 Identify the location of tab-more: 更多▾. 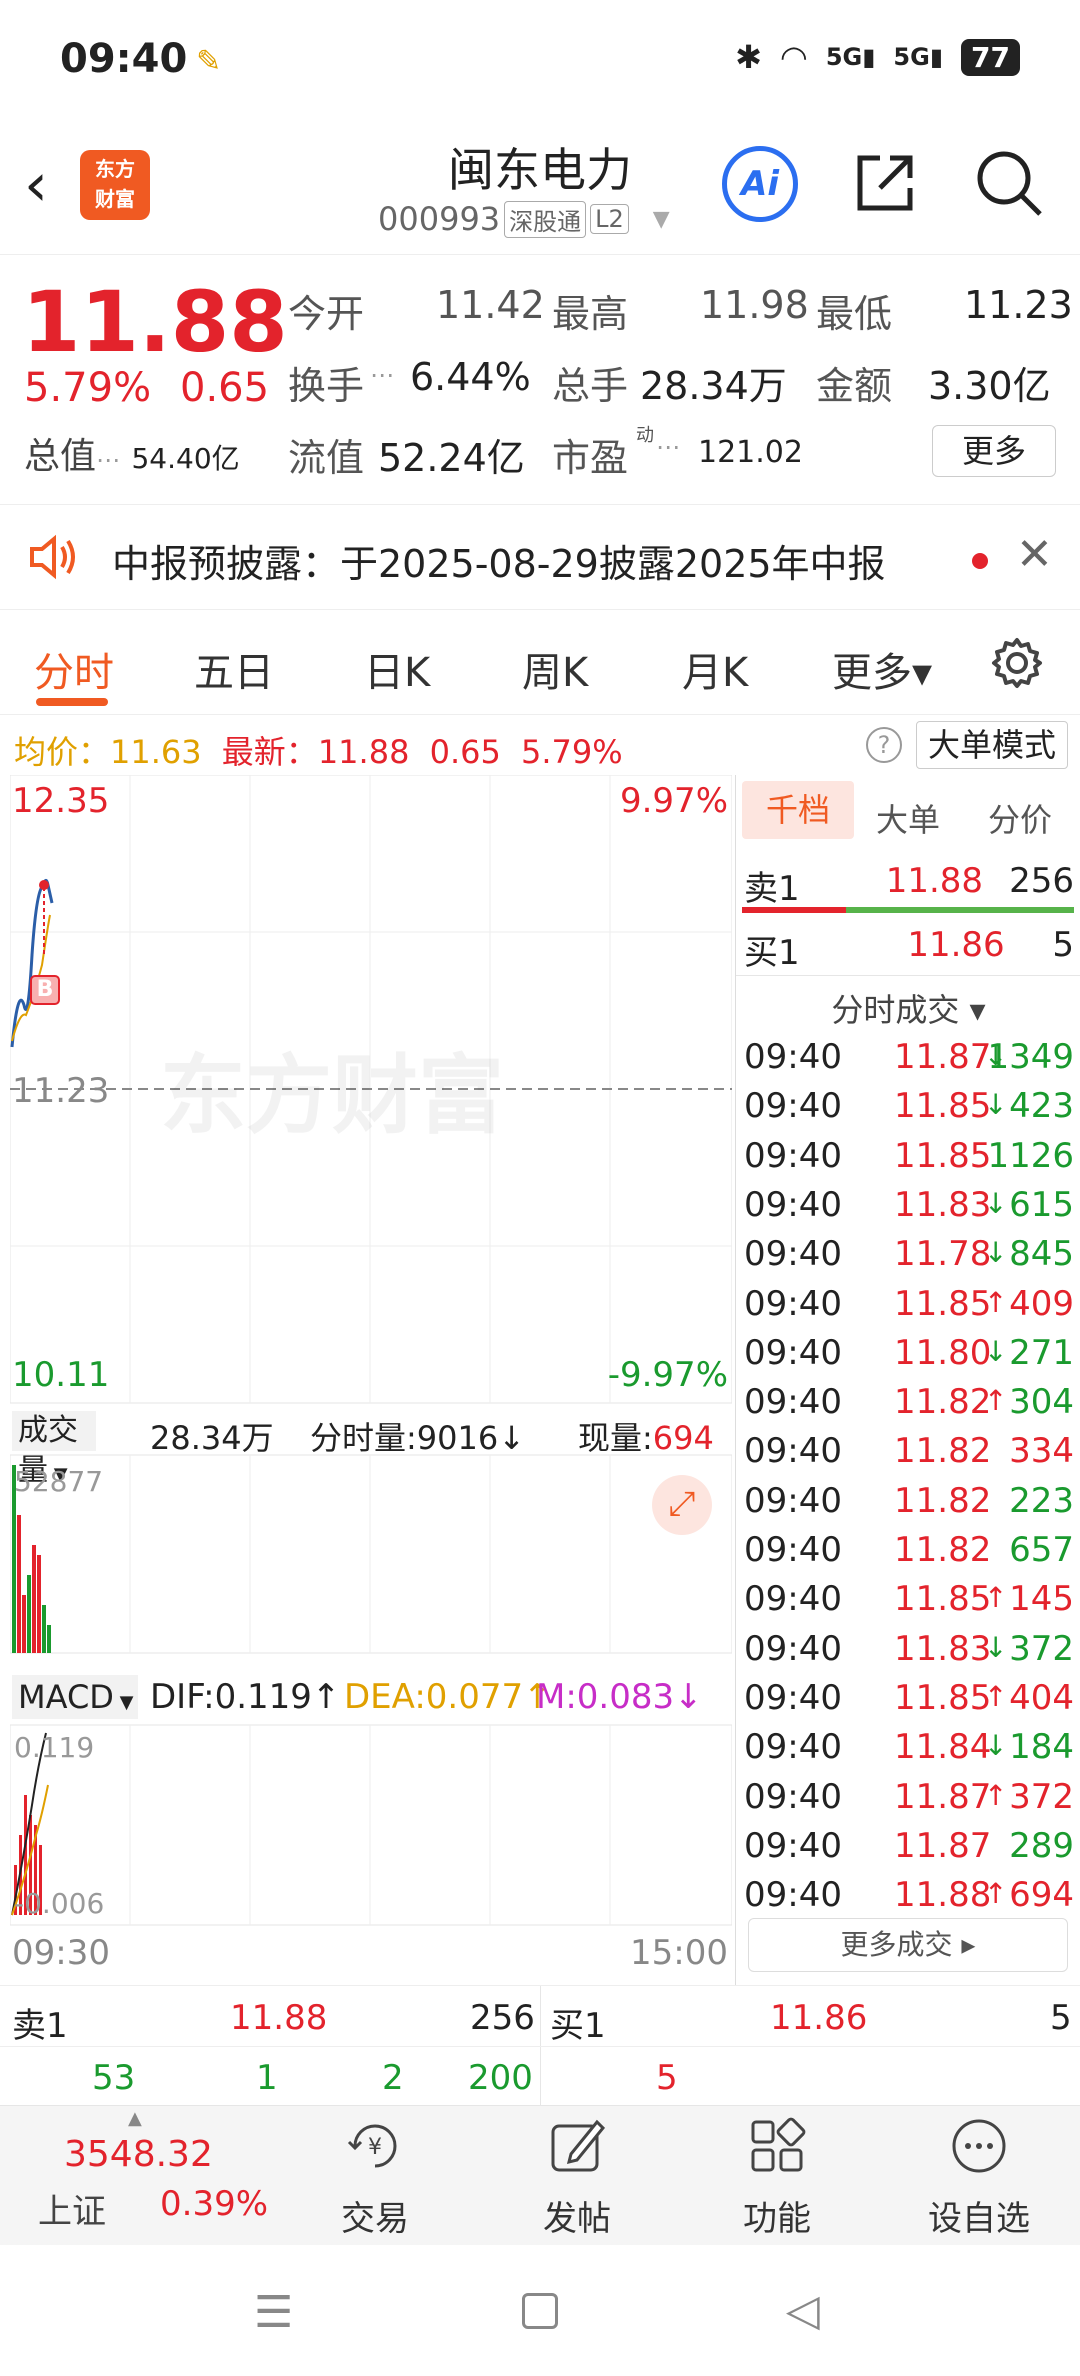
(882, 669).